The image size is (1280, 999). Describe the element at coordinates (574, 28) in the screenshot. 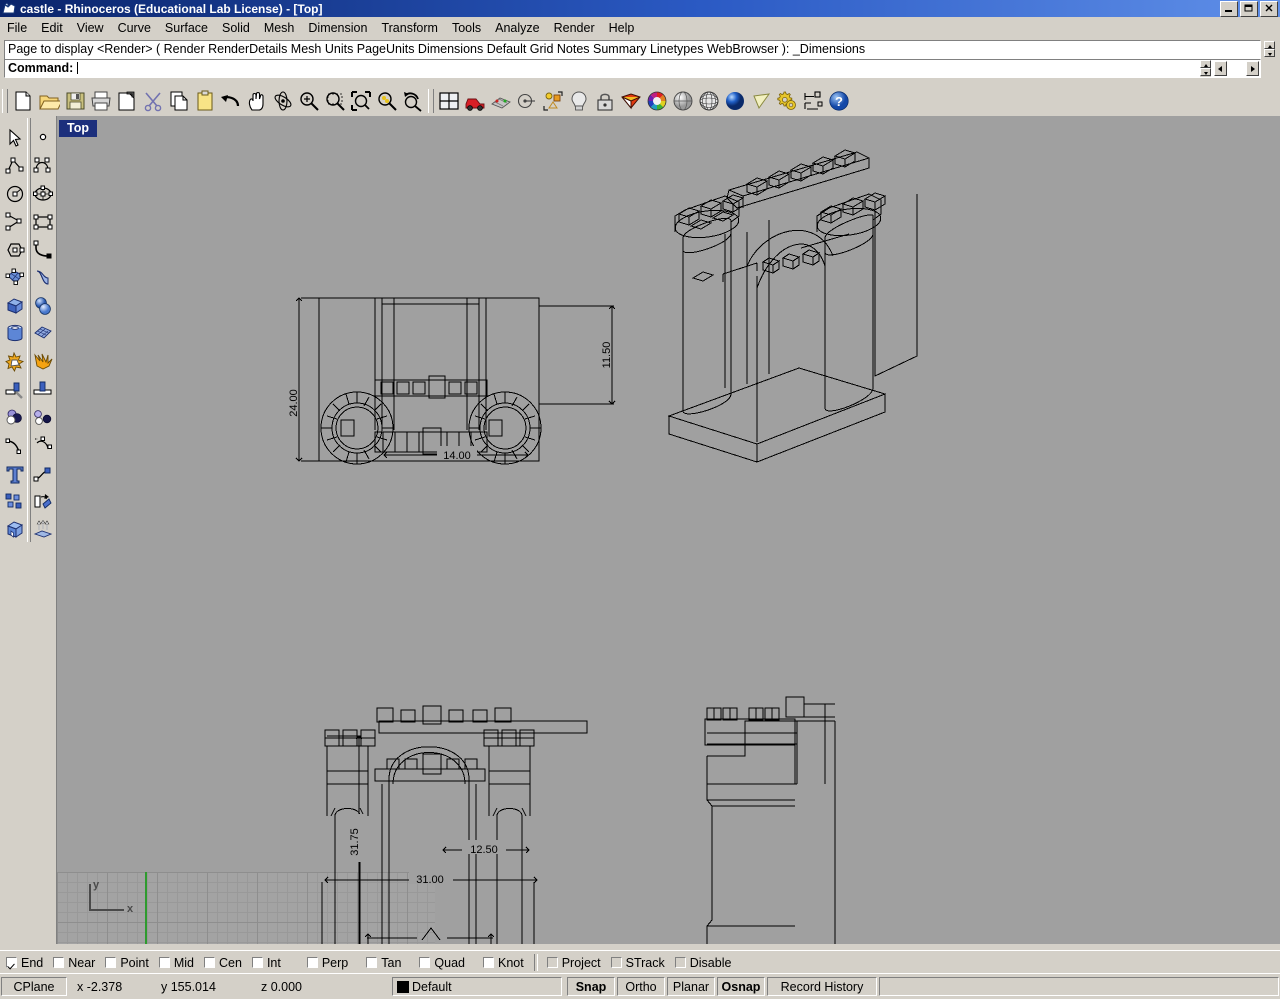

I see `menu-render: Render` at that location.